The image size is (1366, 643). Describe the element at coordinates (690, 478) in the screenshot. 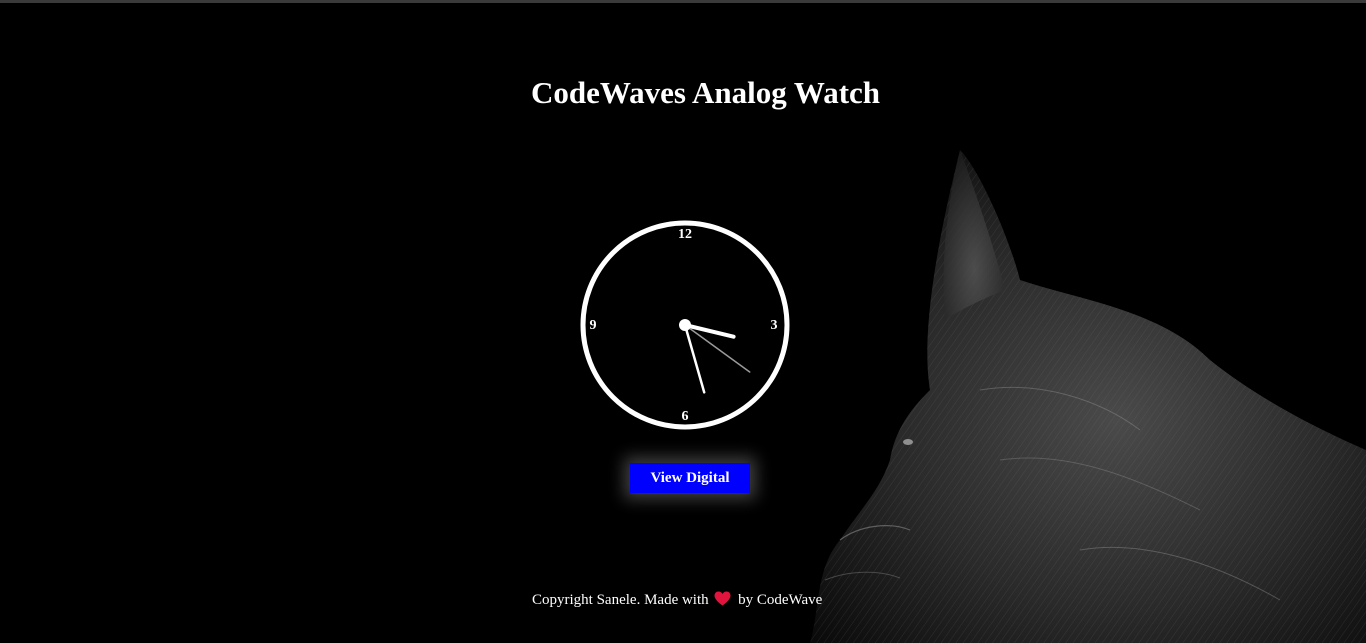

I see `view-digital-button: View Digital` at that location.